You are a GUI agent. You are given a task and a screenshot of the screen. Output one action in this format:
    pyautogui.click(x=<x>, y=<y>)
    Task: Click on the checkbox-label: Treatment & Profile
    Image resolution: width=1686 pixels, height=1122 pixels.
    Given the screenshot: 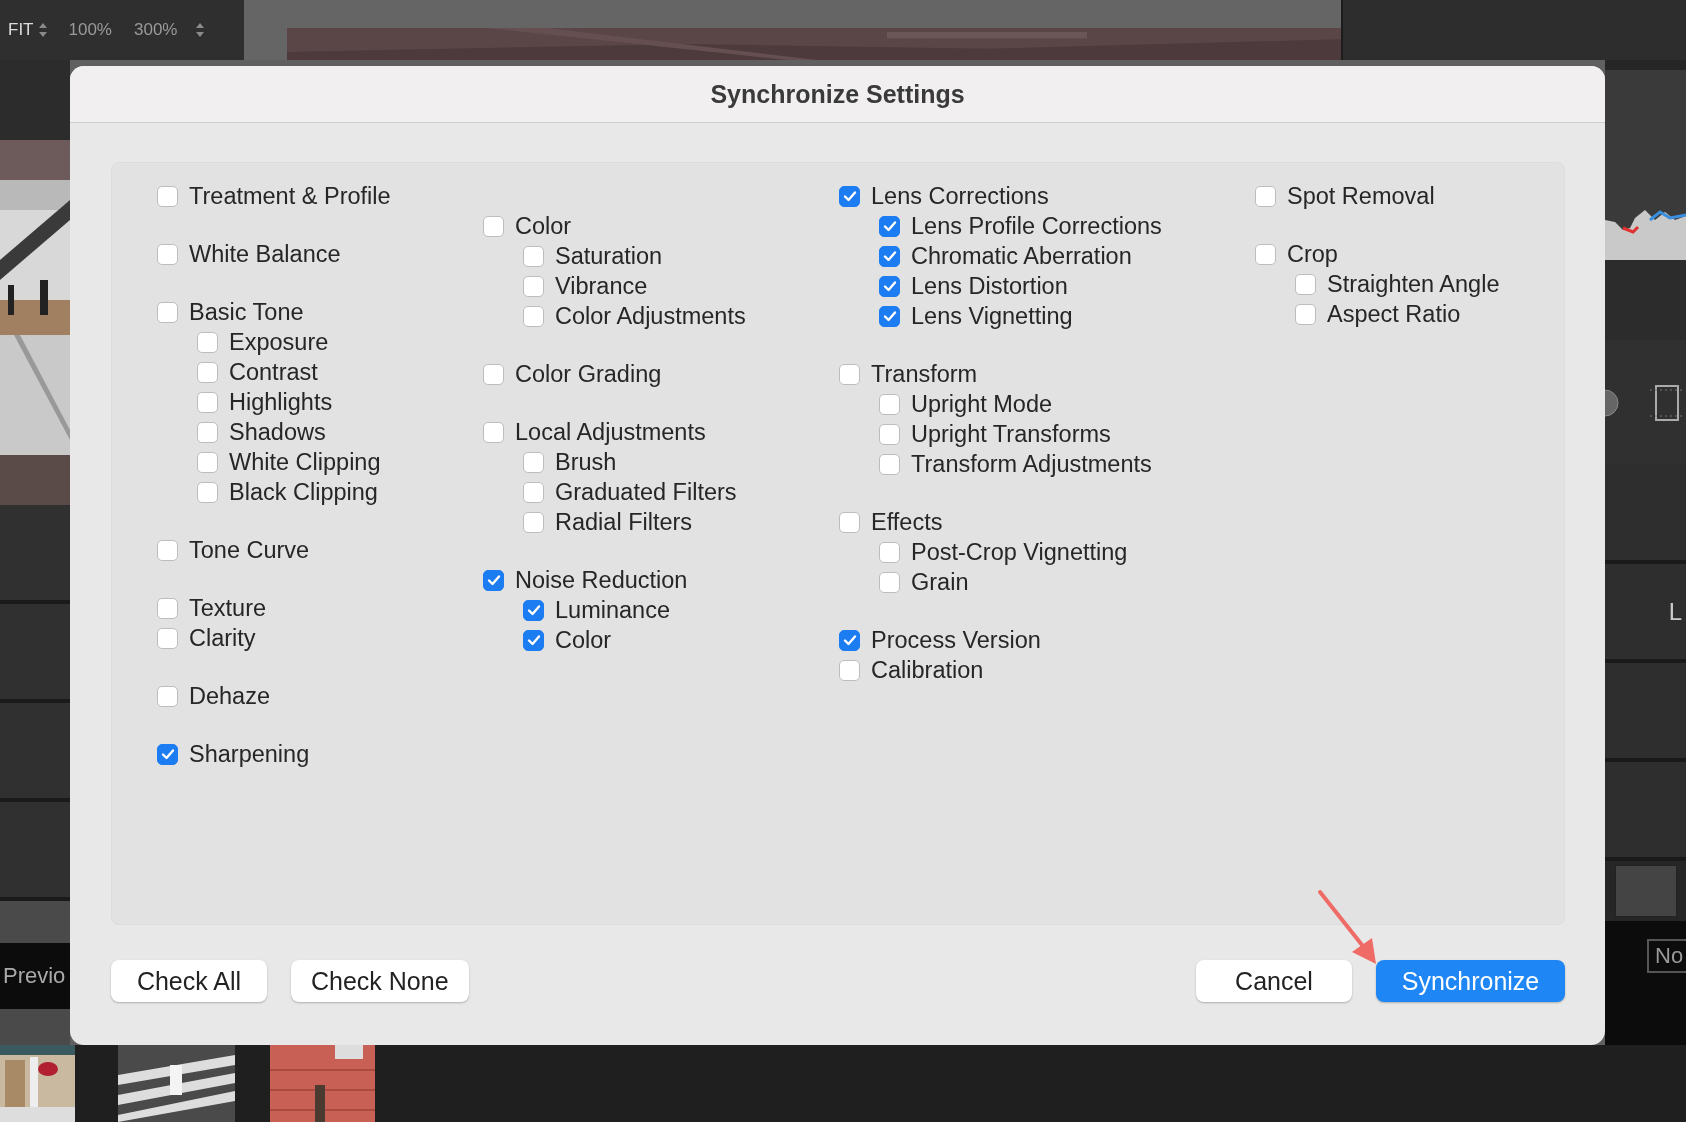 What is the action you would take?
    pyautogui.click(x=290, y=196)
    